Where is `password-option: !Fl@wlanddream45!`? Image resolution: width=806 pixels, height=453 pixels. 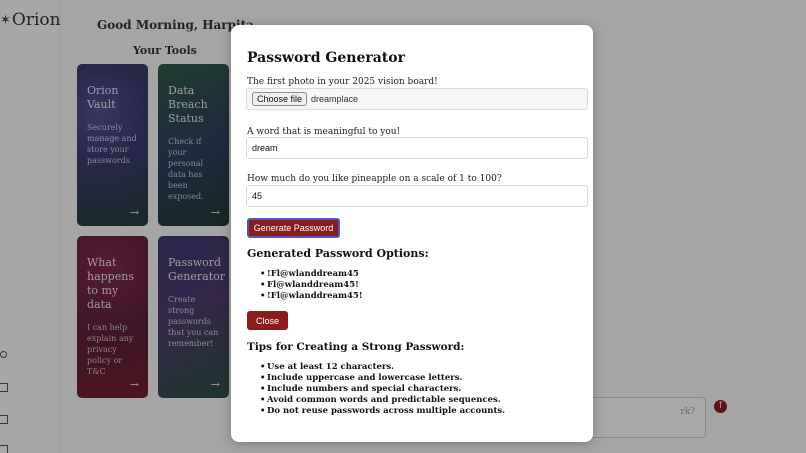 password-option: !Fl@wlanddream45! is located at coordinates (311, 296).